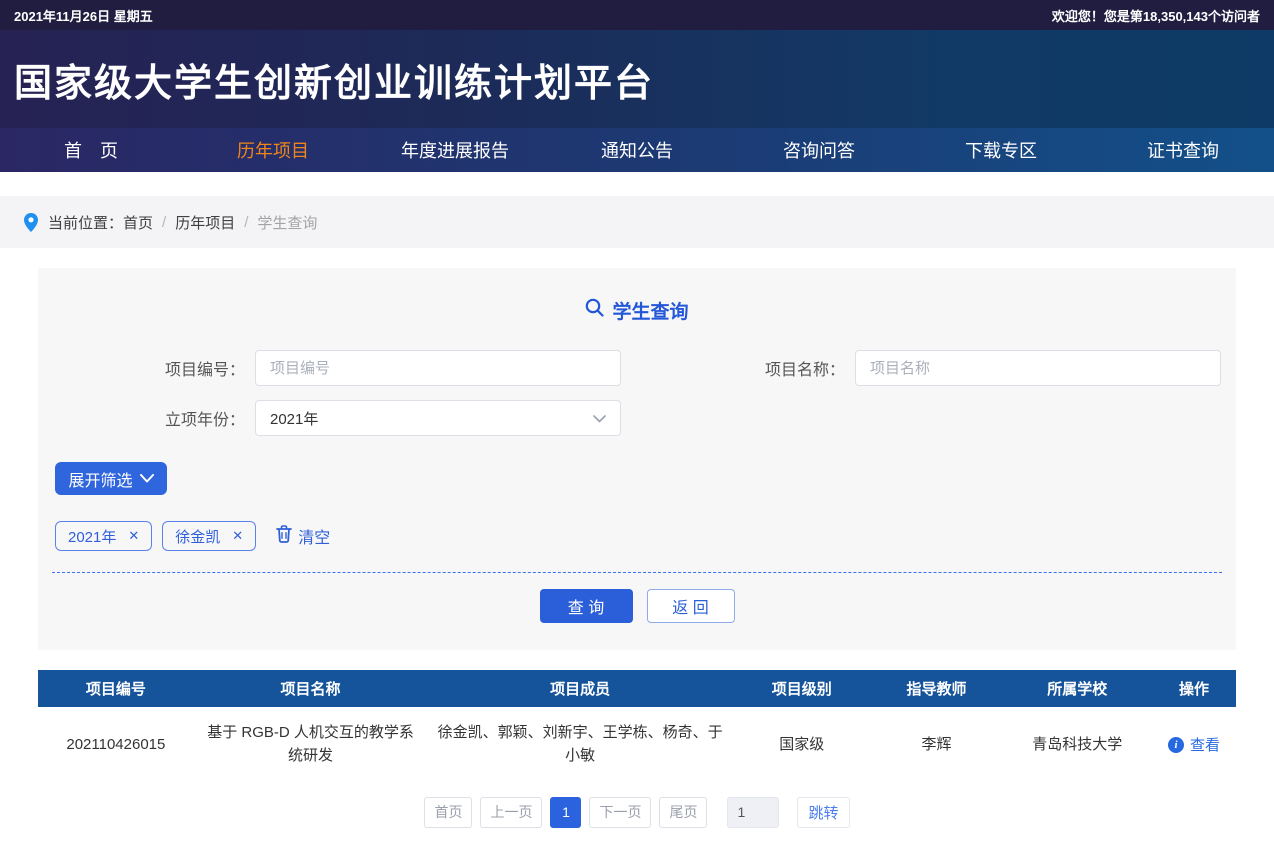  What do you see at coordinates (205, 222) in the screenshot?
I see `breadcrumb-past-projects: 历年项目` at bounding box center [205, 222].